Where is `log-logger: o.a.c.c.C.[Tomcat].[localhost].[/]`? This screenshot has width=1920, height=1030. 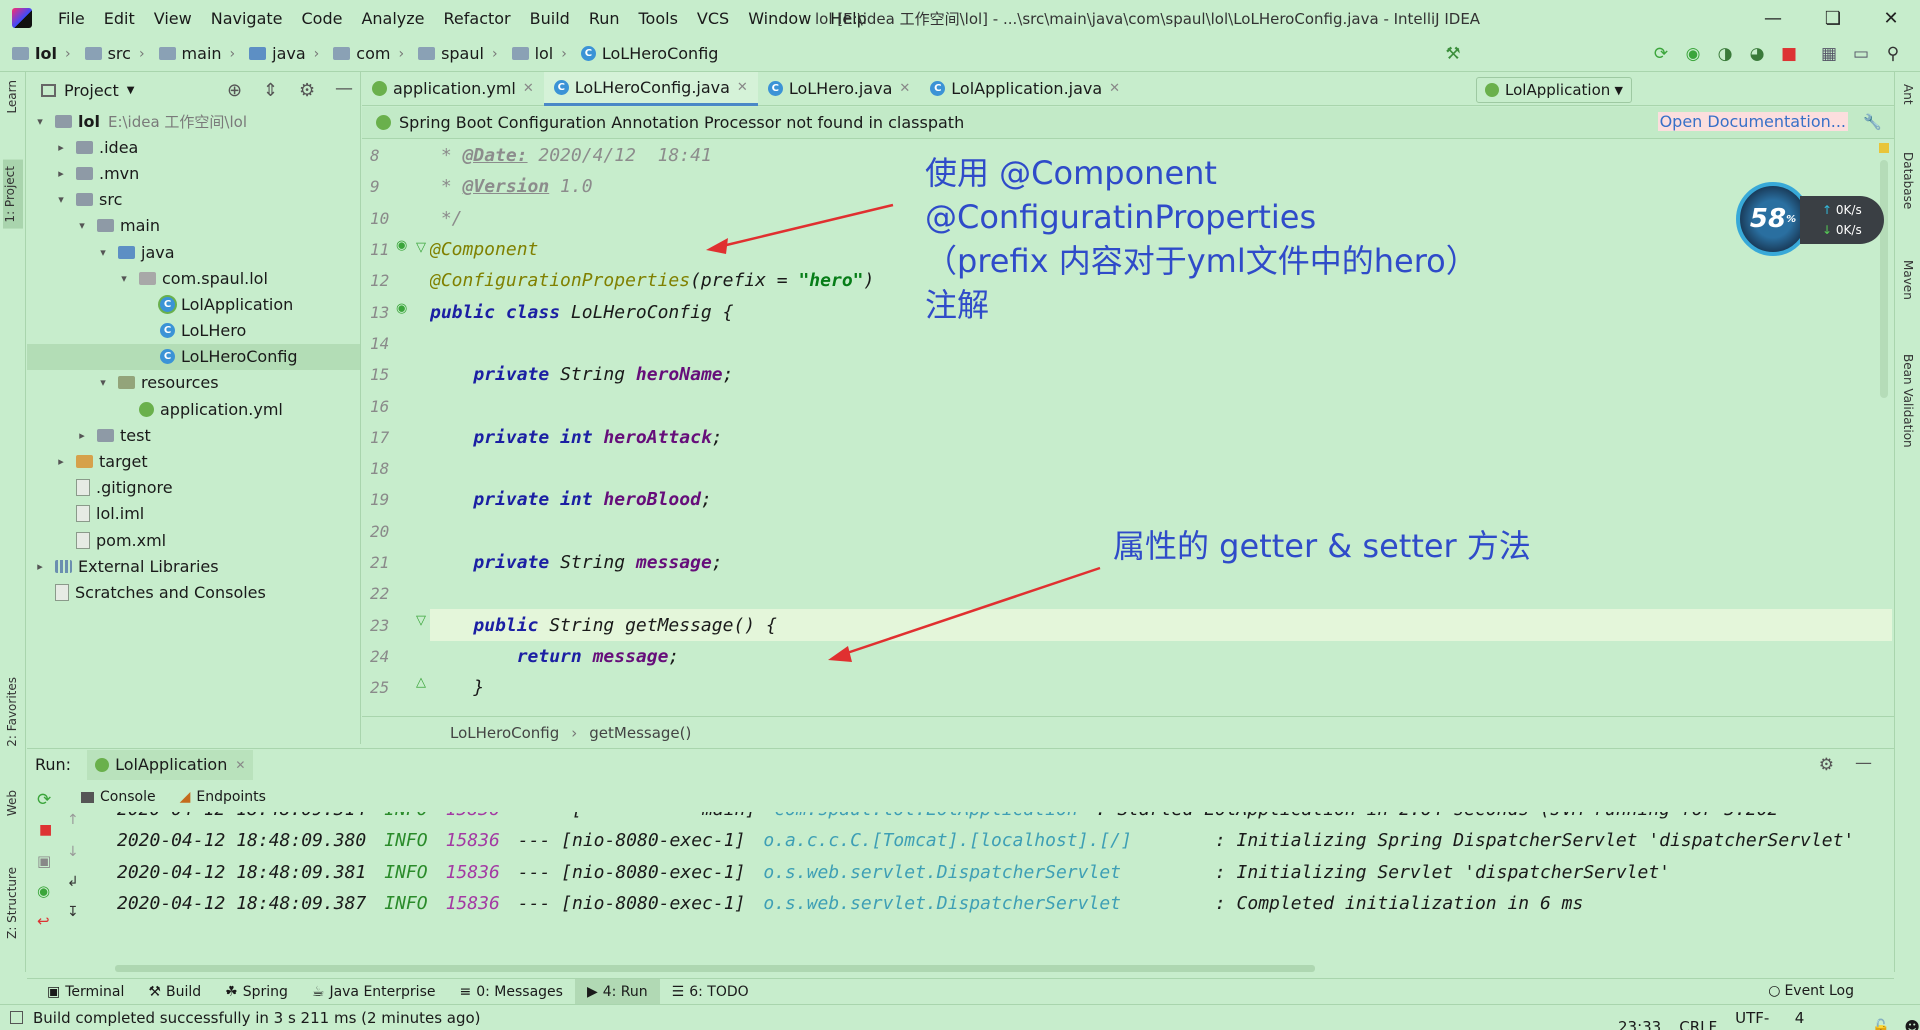
log-logger: o.a.c.c.C.[Tomcat].[localhost].[/] is located at coordinates (980, 841).